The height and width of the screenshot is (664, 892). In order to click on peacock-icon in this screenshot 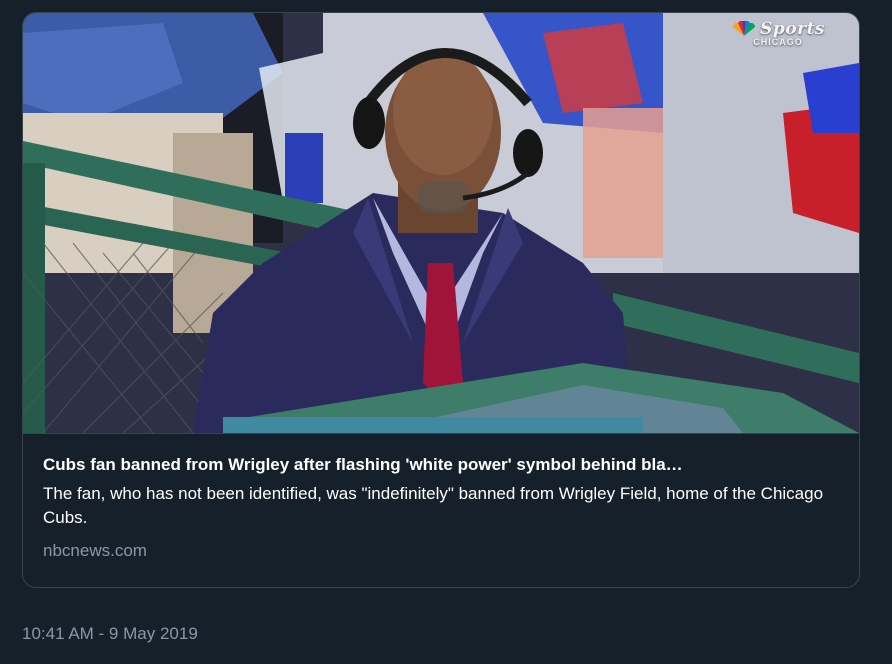, I will do `click(744, 28)`.